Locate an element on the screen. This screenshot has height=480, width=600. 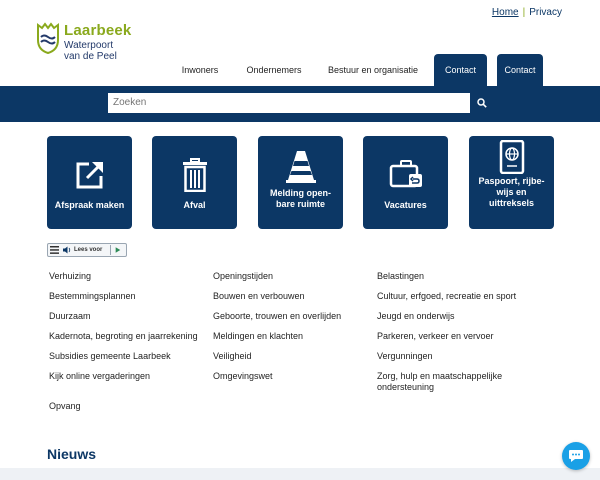
link-bouwen: Bouwen en verbouwen is located at coordinates (259, 296).